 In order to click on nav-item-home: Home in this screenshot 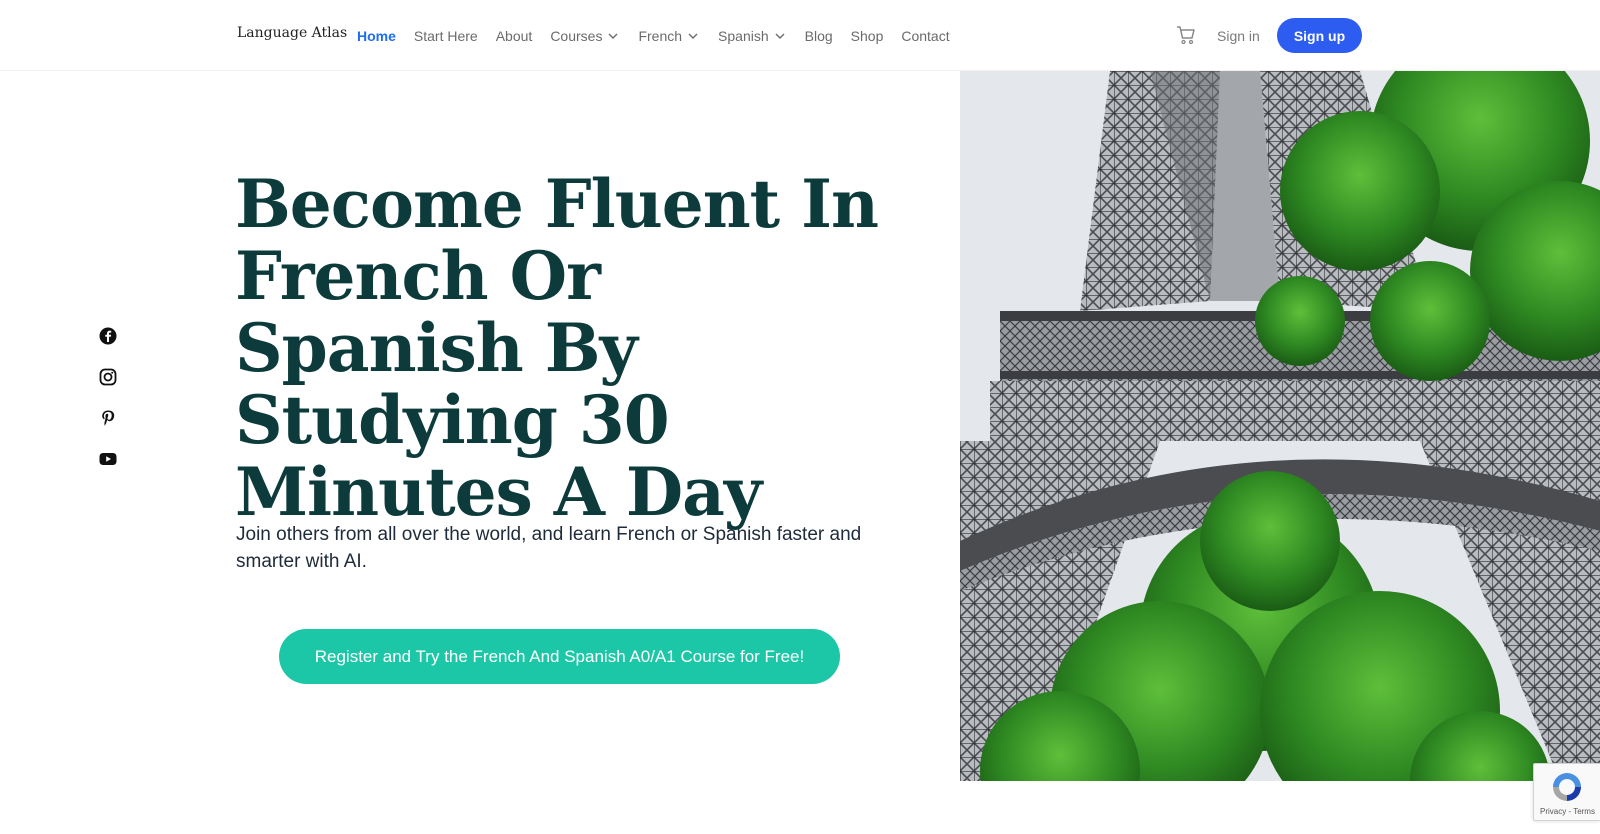, I will do `click(376, 36)`.